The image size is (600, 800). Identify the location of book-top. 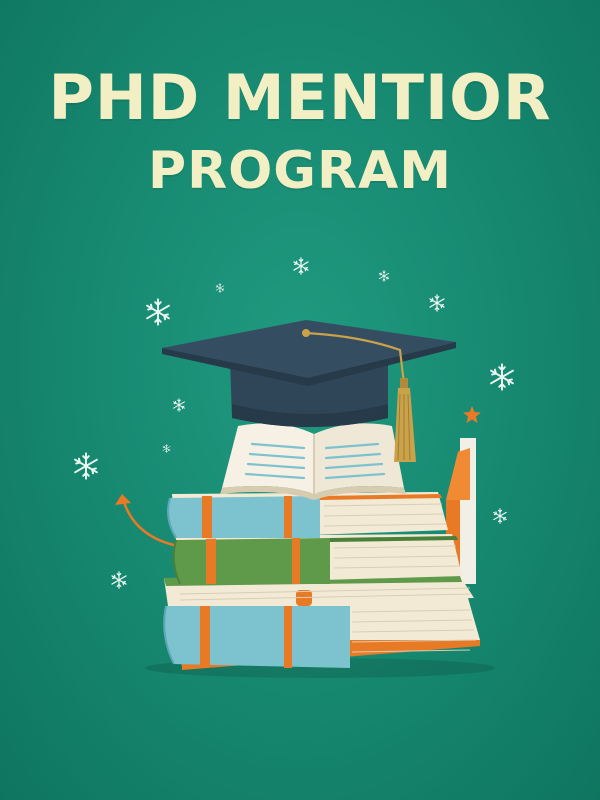
(307, 516).